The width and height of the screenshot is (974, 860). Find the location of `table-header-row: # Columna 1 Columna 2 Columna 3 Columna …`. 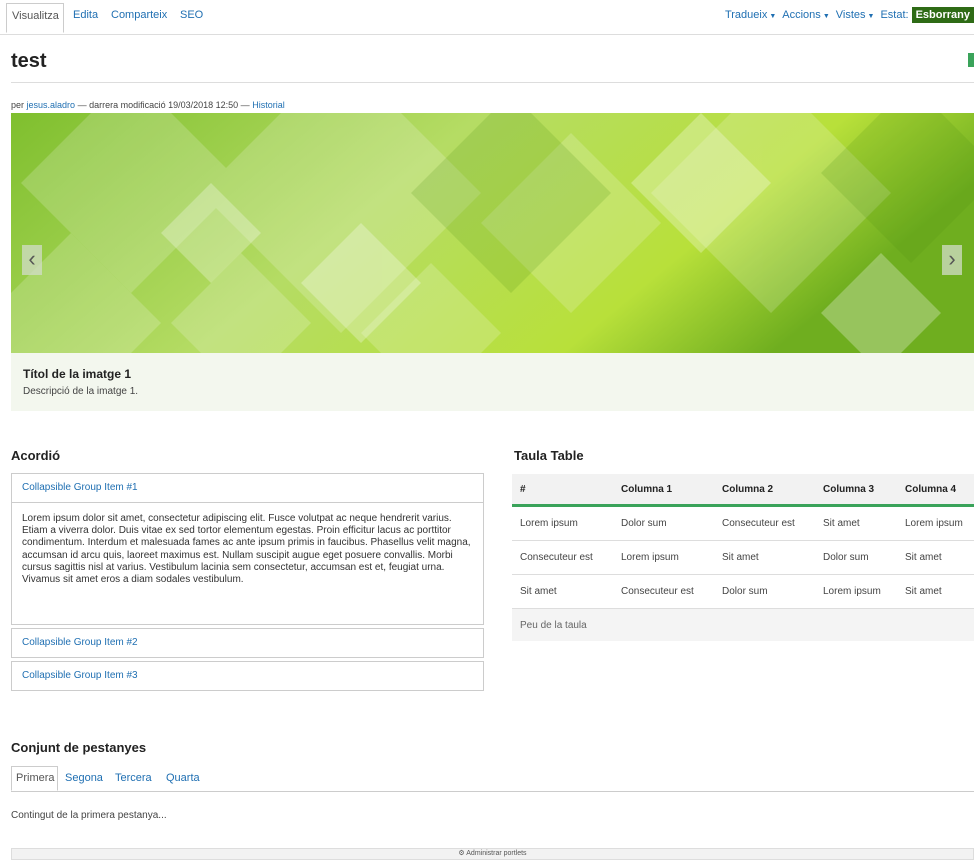

table-header-row: # Columna 1 Columna 2 Columna 3 Columna … is located at coordinates (743, 490).